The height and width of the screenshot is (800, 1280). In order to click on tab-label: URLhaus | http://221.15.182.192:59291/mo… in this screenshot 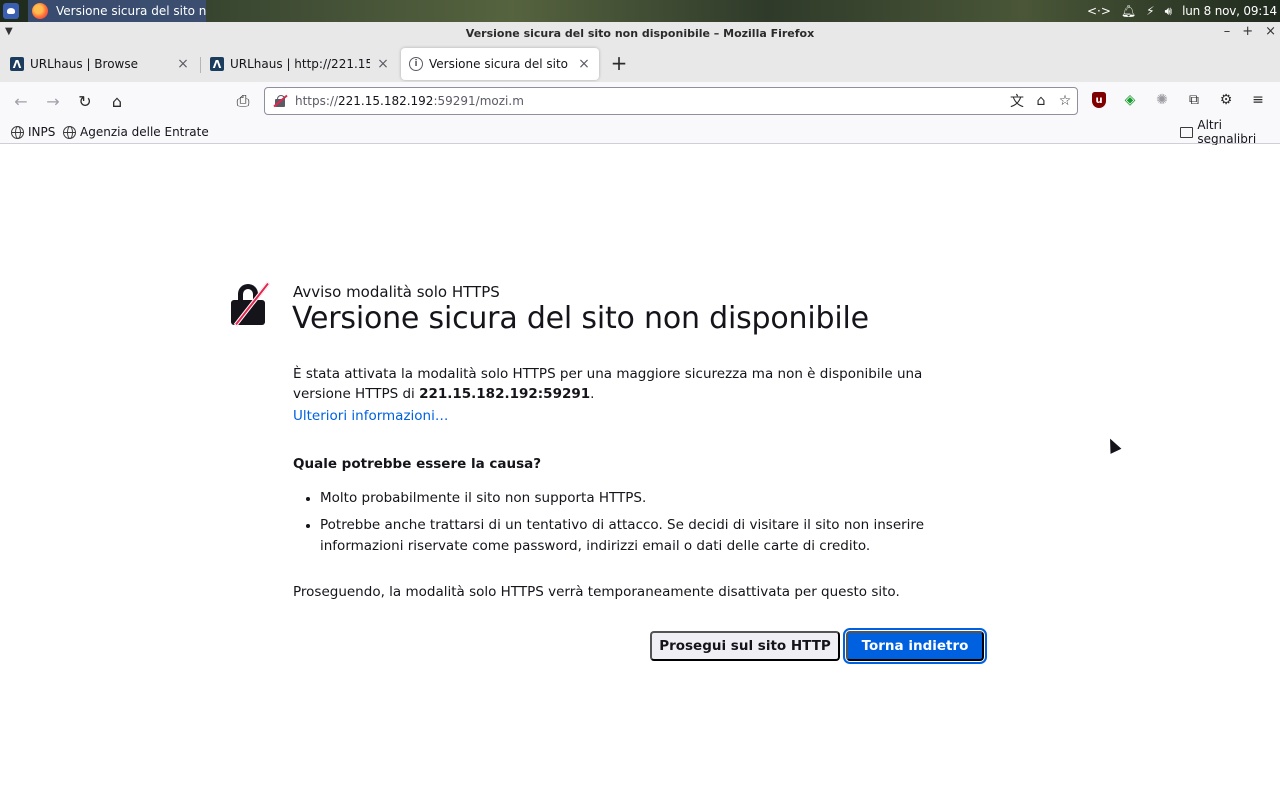, I will do `click(300, 64)`.